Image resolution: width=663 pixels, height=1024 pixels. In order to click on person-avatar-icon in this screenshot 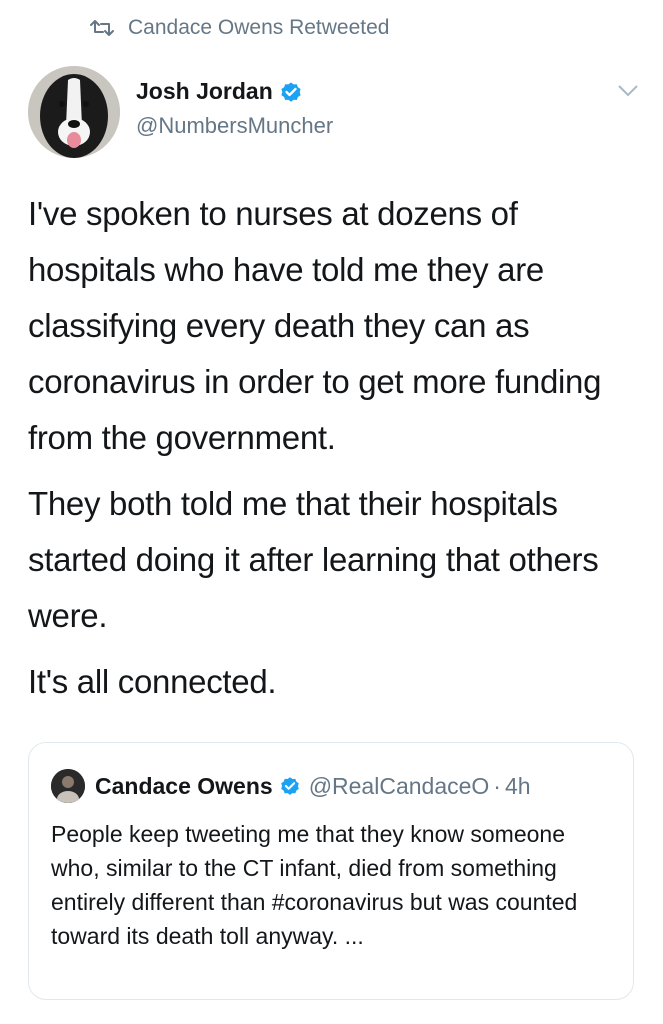, I will do `click(68, 786)`.